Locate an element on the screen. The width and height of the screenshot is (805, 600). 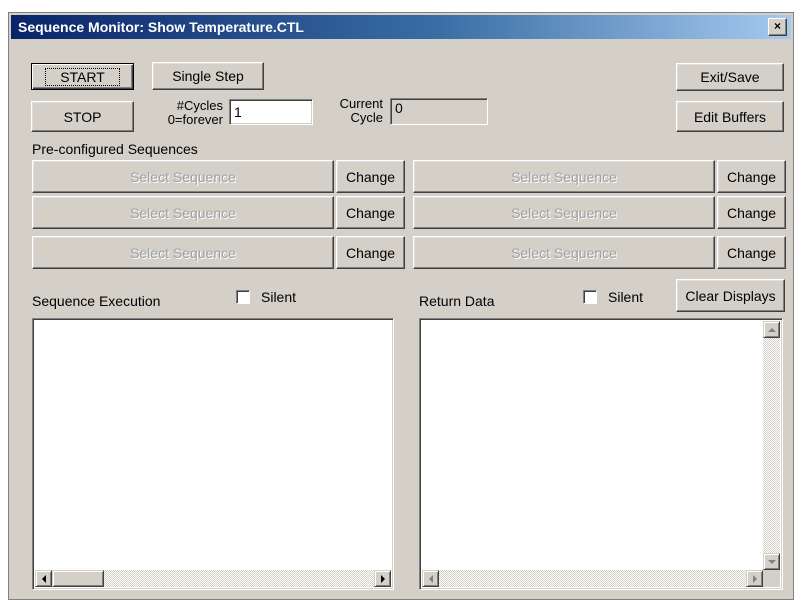
edit-buffers-button: Edit Buffers is located at coordinates (730, 116).